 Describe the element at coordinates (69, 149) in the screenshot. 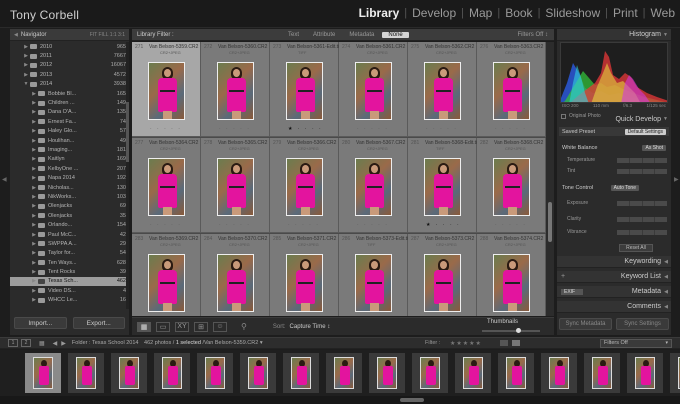

I see `folder-row: ▶ Imaging... 181` at that location.